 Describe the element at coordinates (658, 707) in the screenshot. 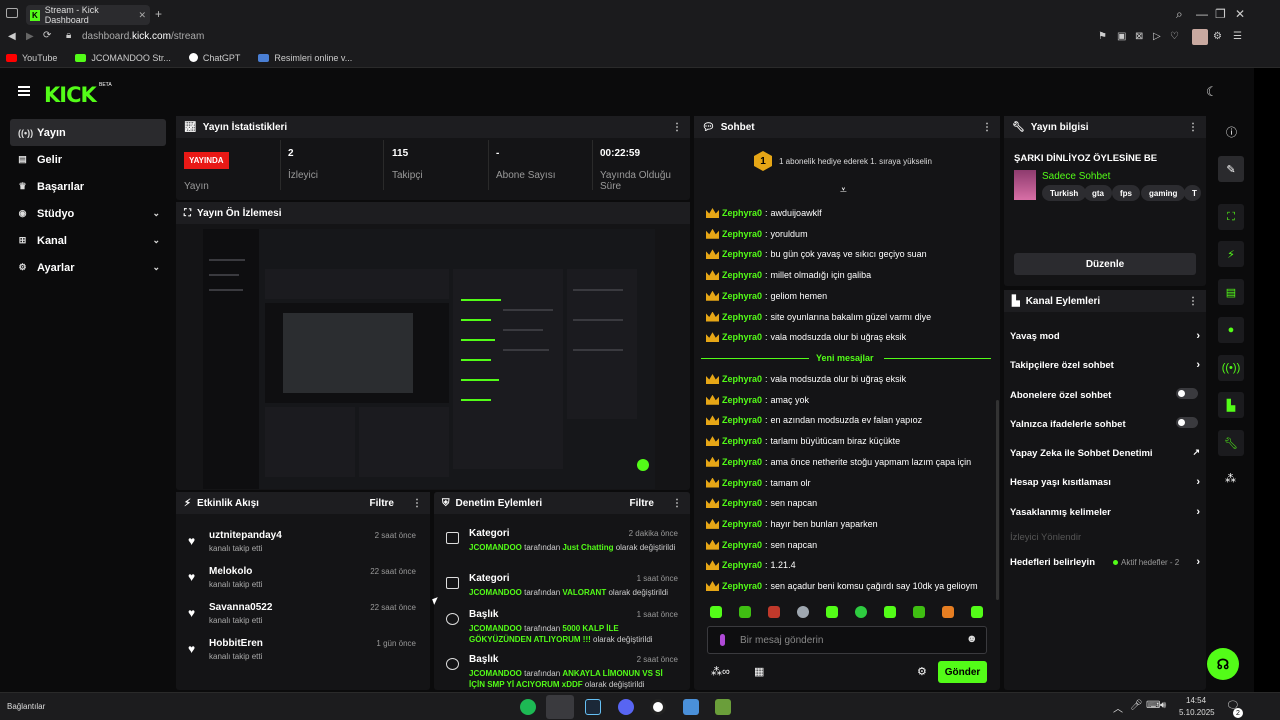

I see `obs-icon` at that location.